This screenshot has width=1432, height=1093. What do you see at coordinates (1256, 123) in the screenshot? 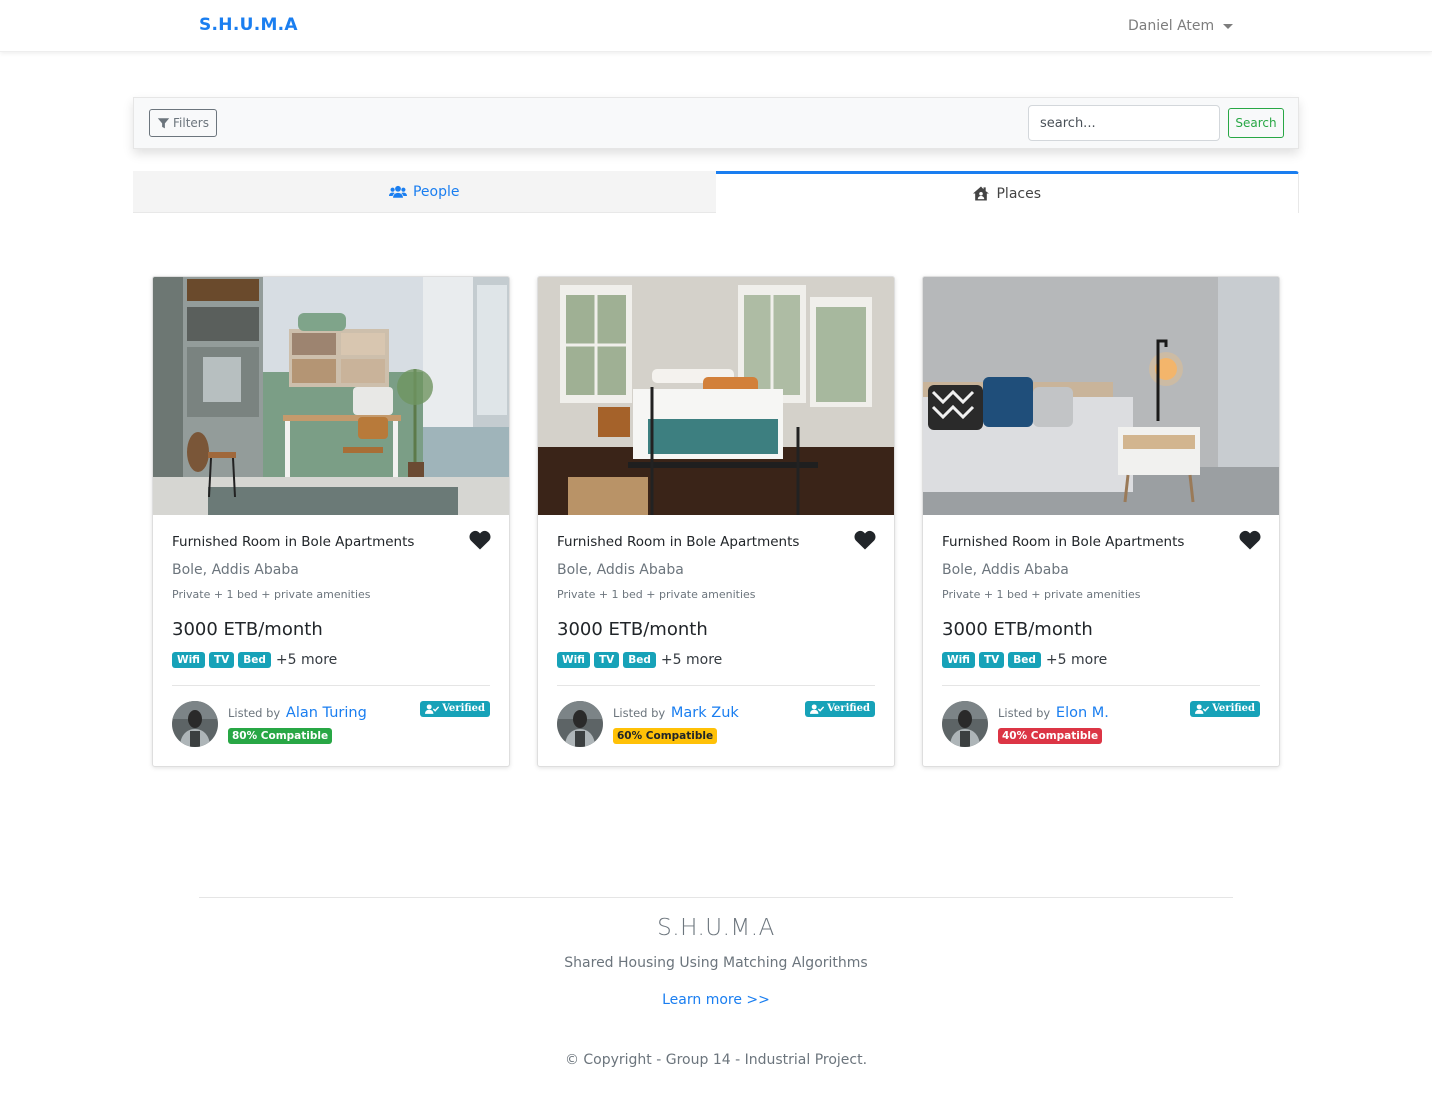
I see `search-button: Search` at bounding box center [1256, 123].